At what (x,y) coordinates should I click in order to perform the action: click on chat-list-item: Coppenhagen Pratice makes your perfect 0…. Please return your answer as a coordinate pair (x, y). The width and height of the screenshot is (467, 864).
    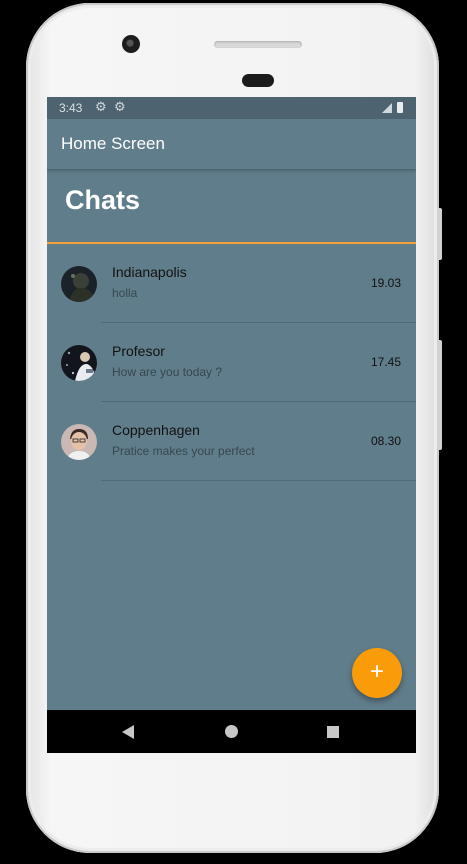
    Looking at the image, I should click on (231, 441).